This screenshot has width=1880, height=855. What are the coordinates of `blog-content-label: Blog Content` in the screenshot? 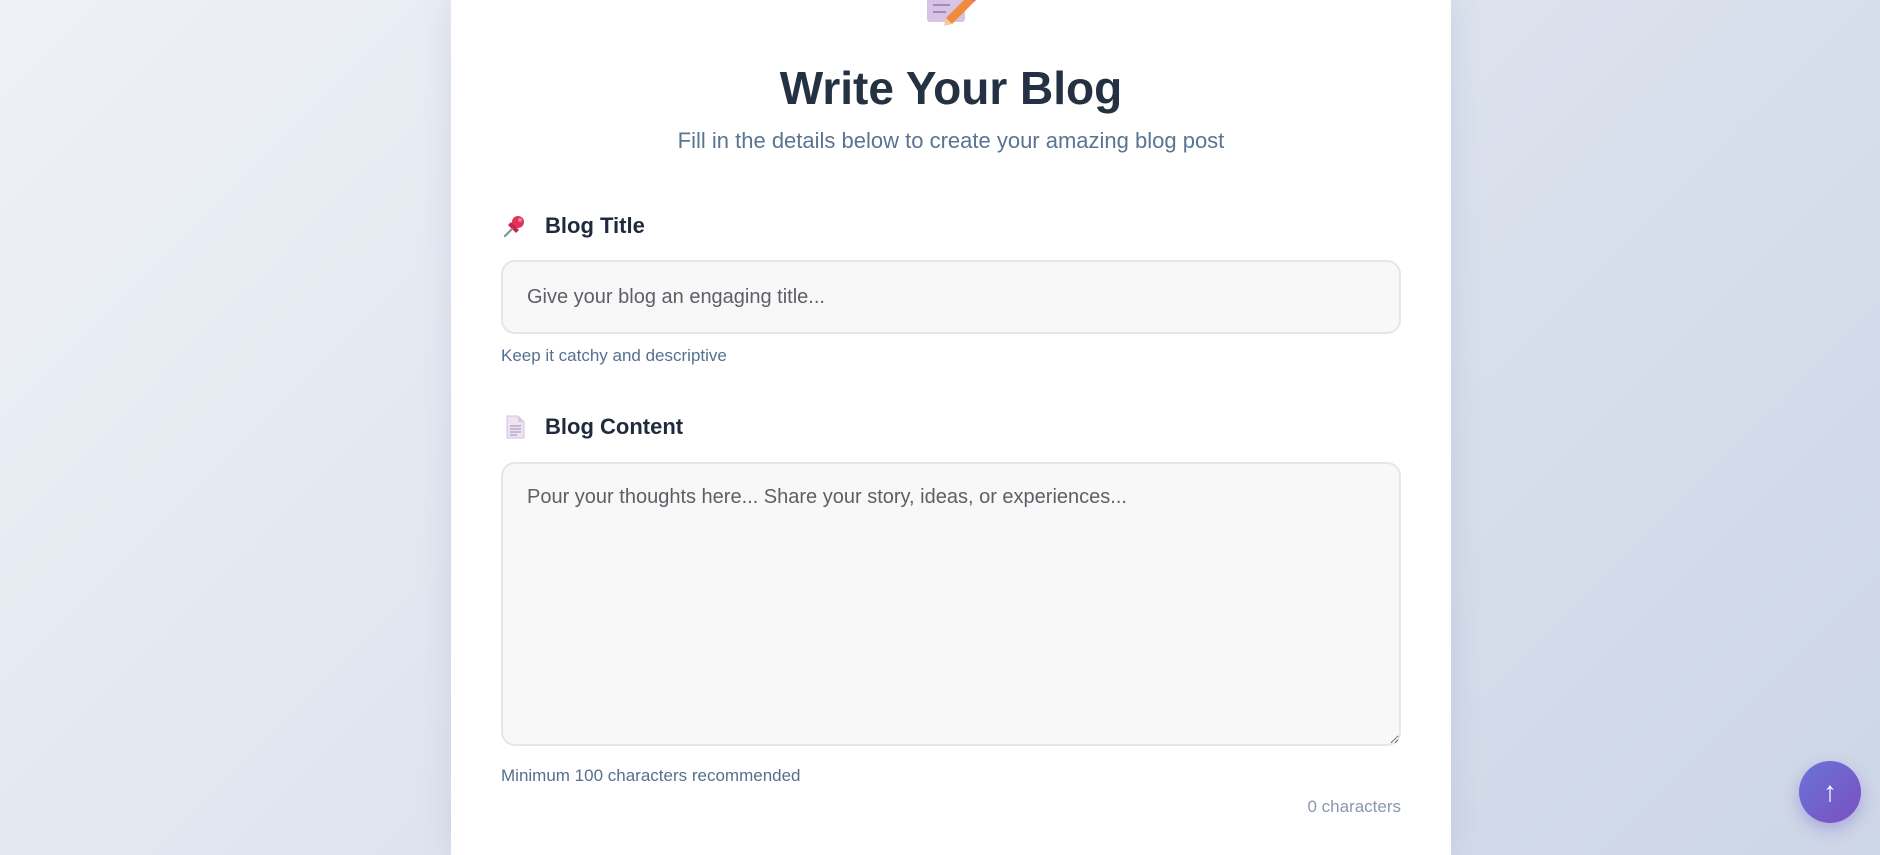 It's located at (592, 427).